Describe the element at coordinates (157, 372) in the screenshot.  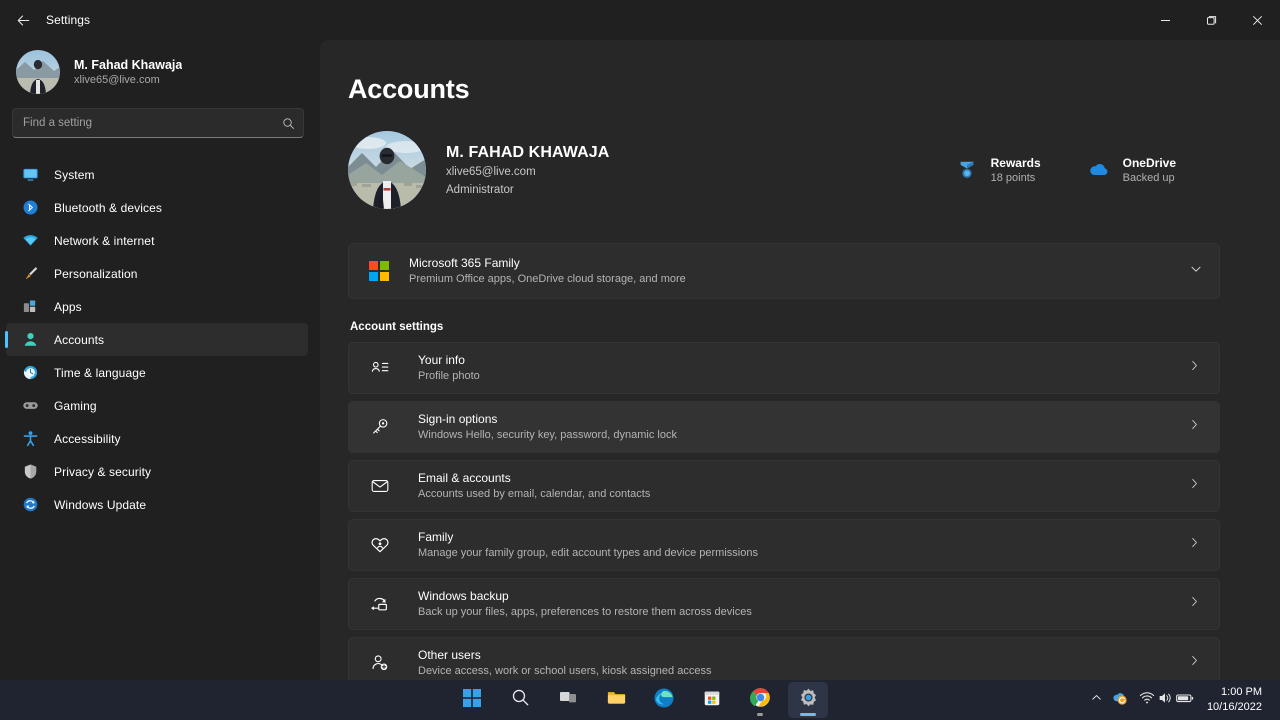
I see `sidebar-item-time-language: Time & language` at that location.